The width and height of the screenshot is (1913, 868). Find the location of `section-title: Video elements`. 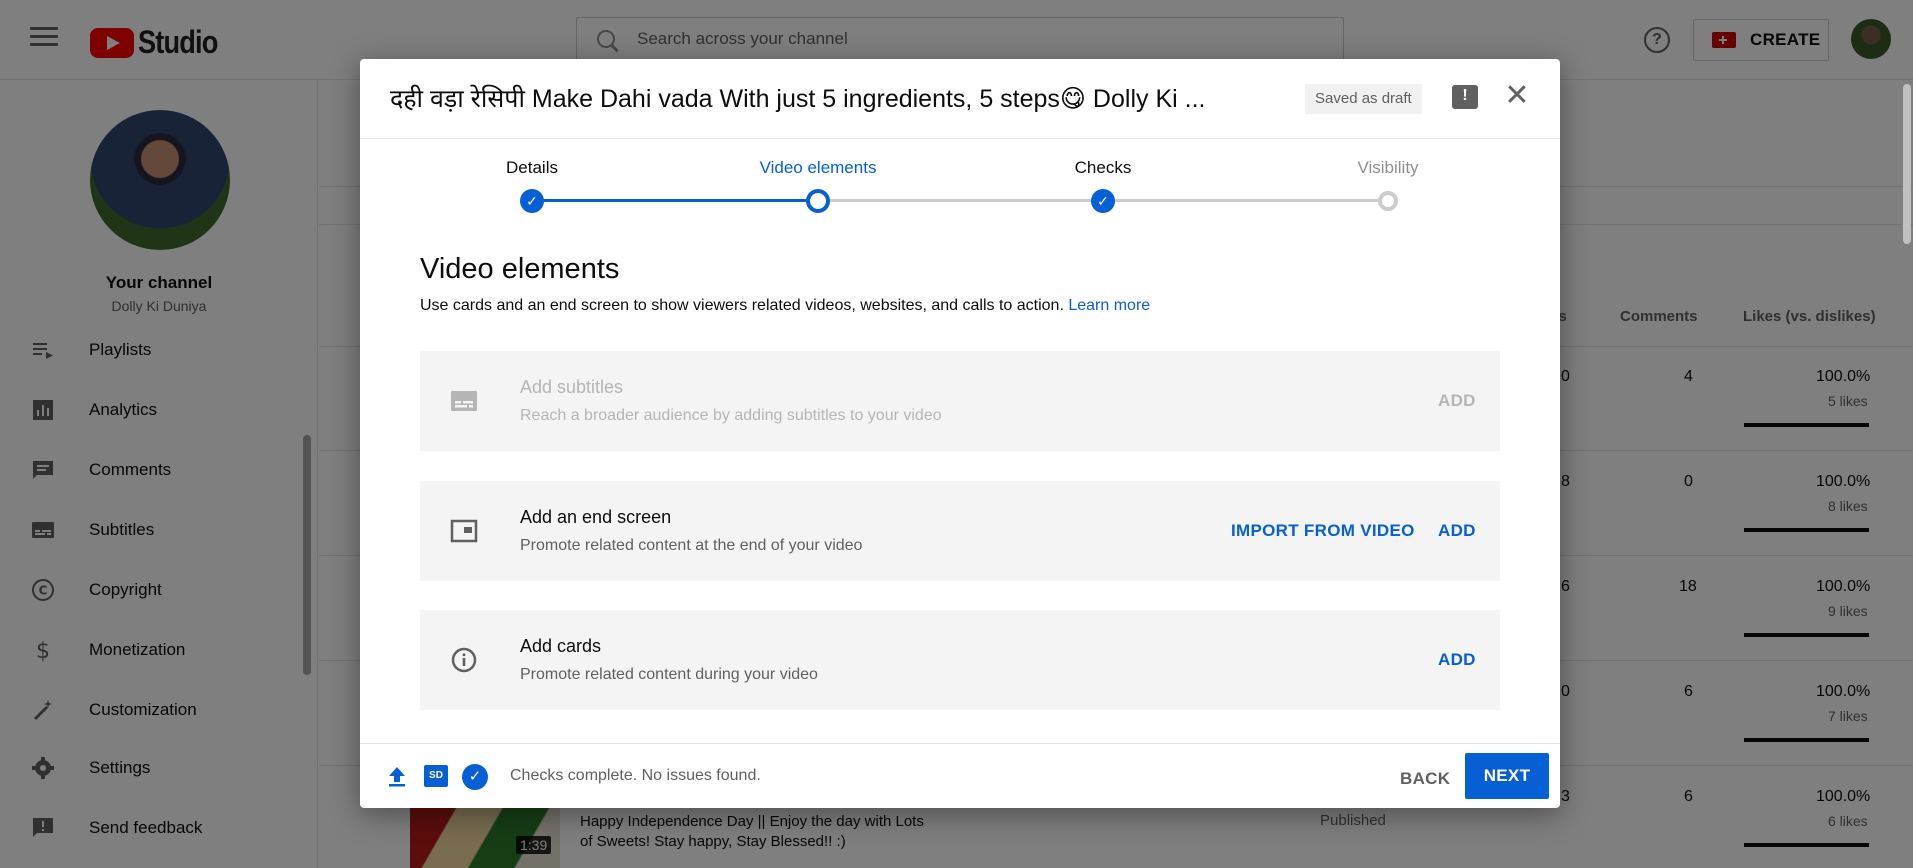

section-title: Video elements is located at coordinates (520, 269).